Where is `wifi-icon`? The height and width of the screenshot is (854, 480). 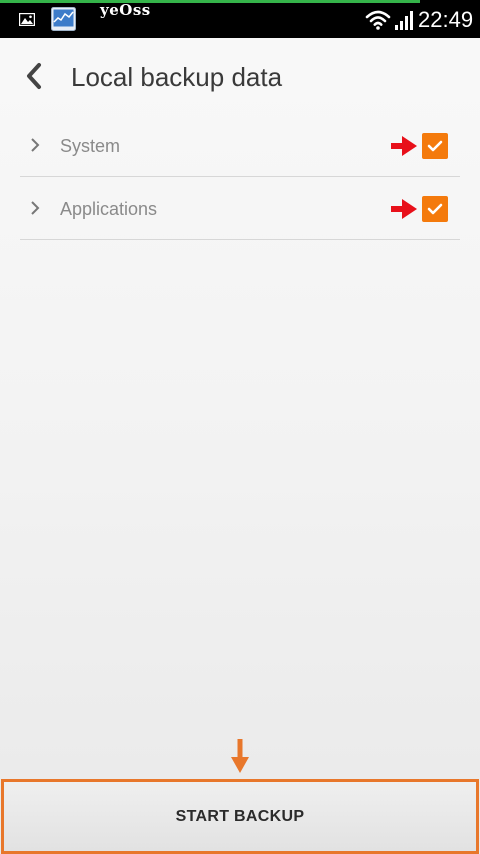 wifi-icon is located at coordinates (378, 20).